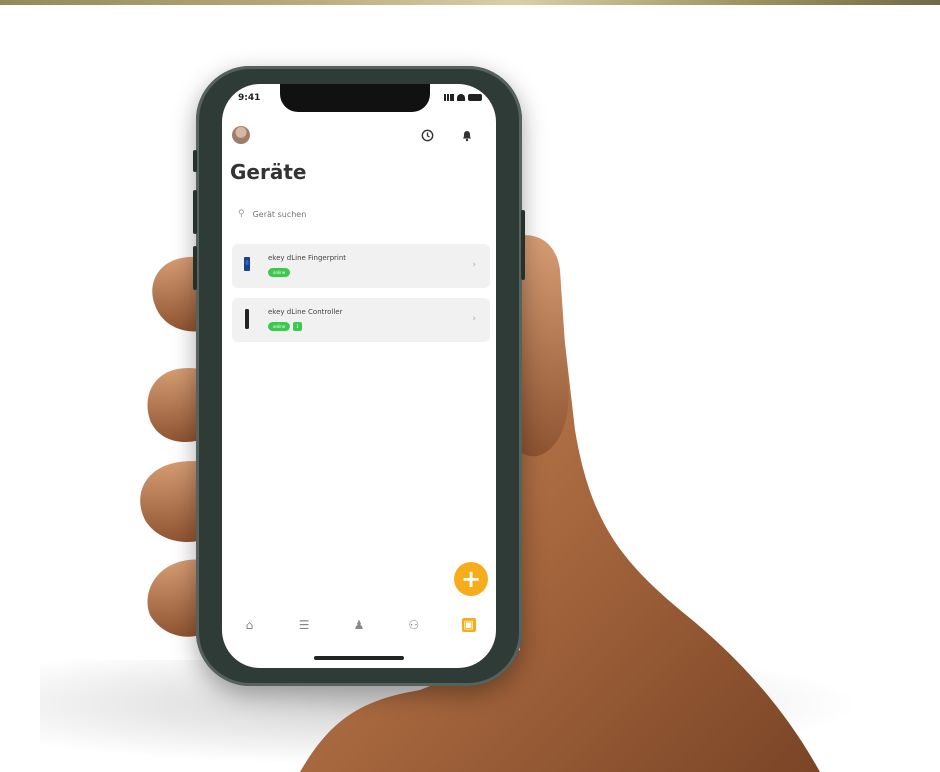 The image size is (940, 772). I want to click on search-bar: ⚲, so click(359, 214).